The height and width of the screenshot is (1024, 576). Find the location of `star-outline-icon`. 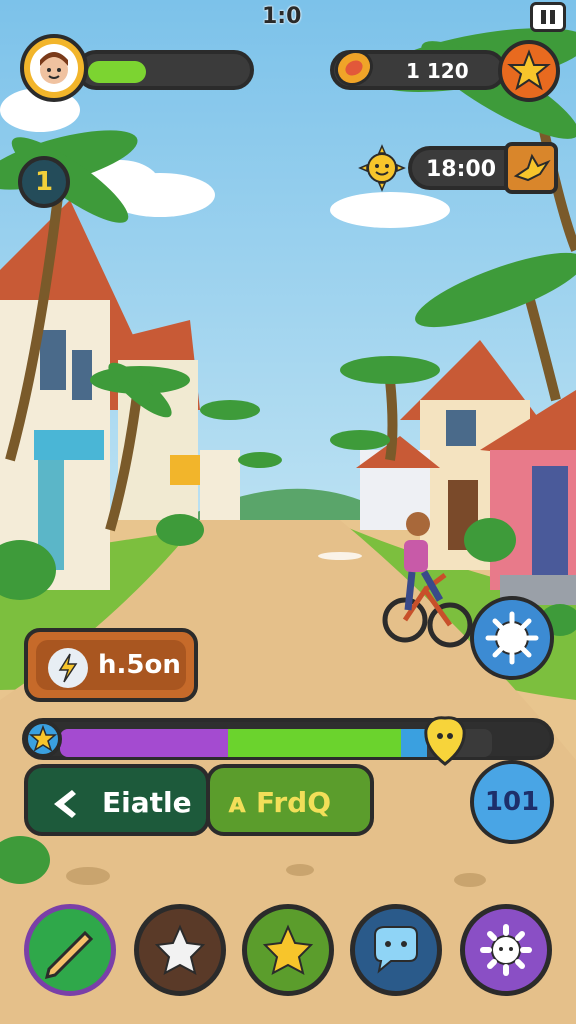

star-outline-icon is located at coordinates (180, 949).